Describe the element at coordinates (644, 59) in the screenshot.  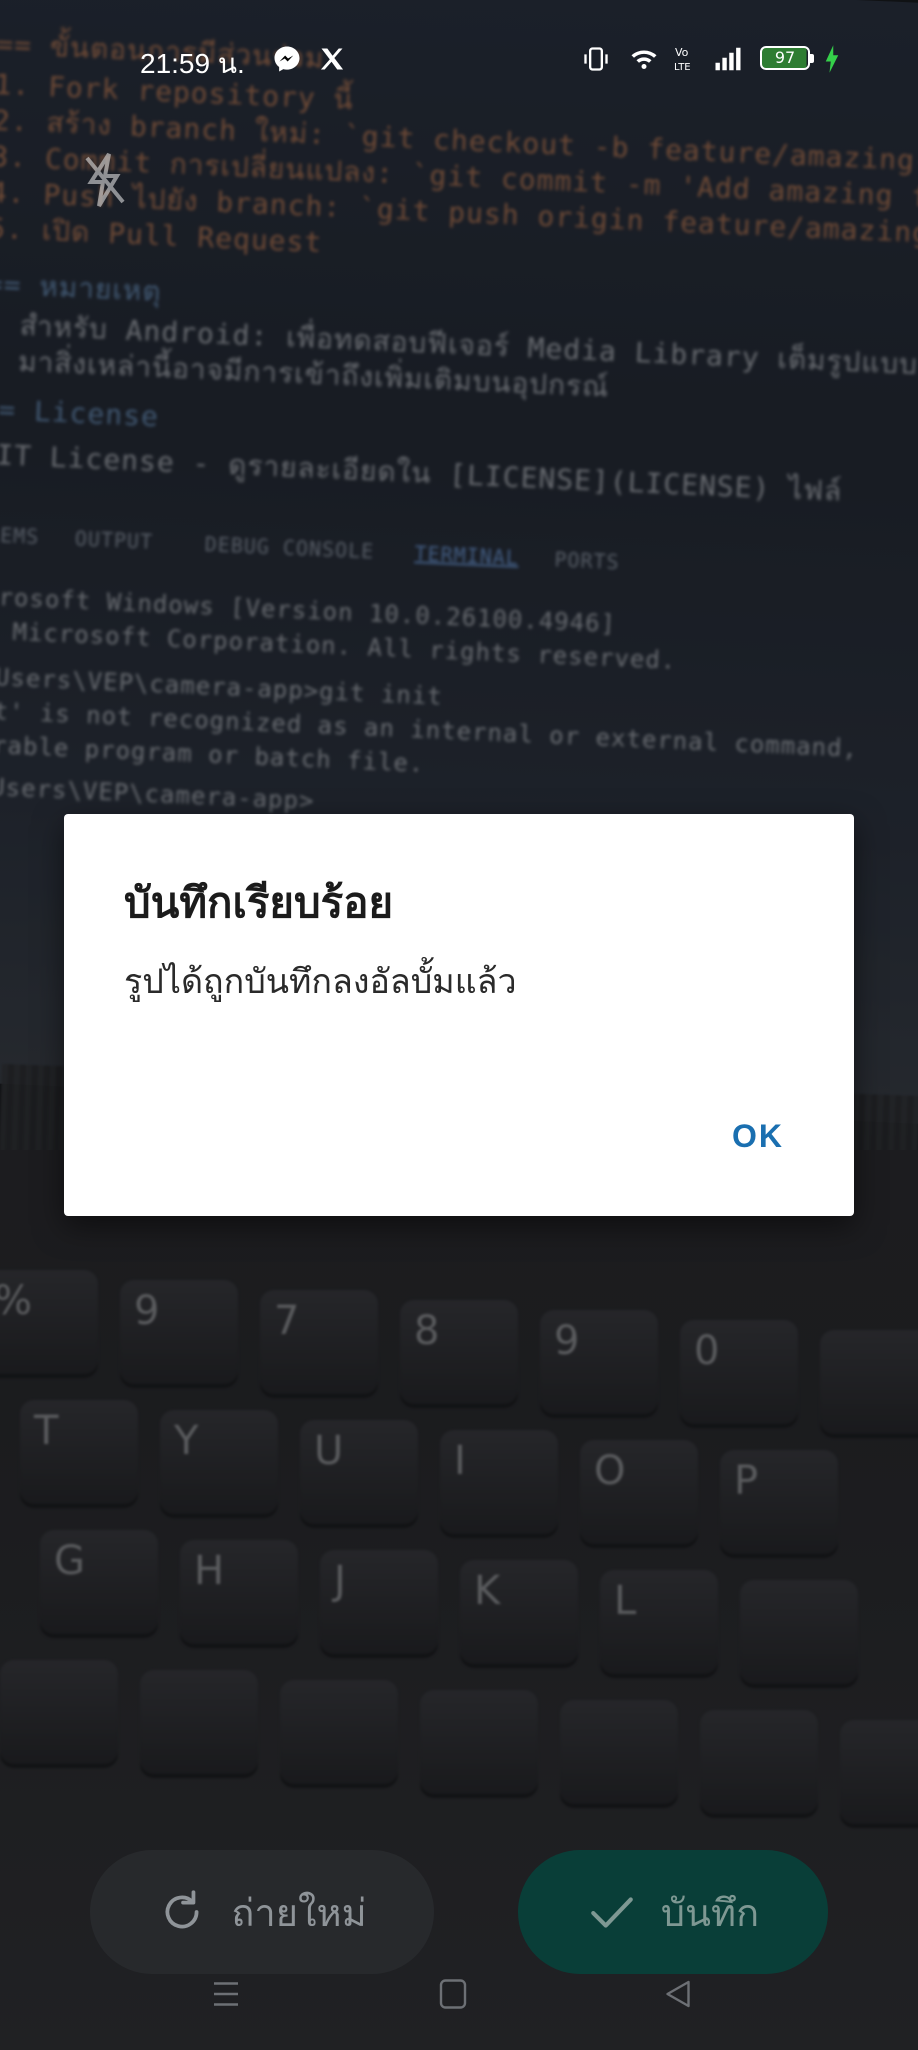
I see `wifi-icon` at that location.